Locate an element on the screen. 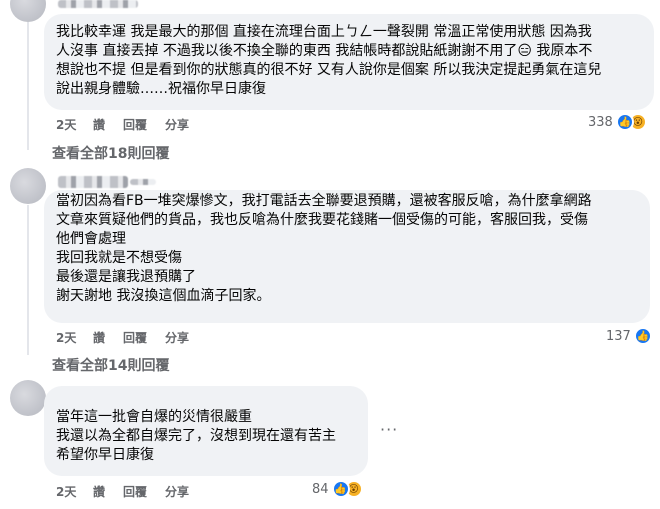 This screenshot has width=660, height=509. reaction-summary: 84 👍 😮 is located at coordinates (337, 489).